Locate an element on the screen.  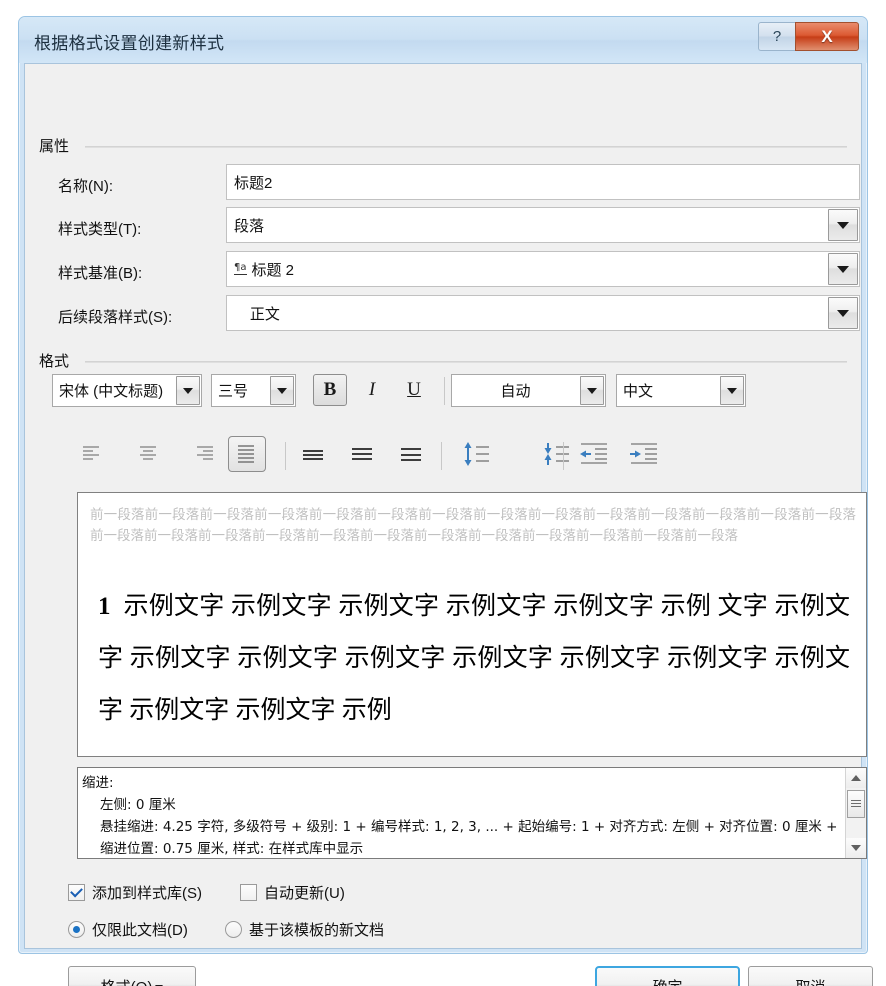
align-justify-button is located at coordinates (247, 454).